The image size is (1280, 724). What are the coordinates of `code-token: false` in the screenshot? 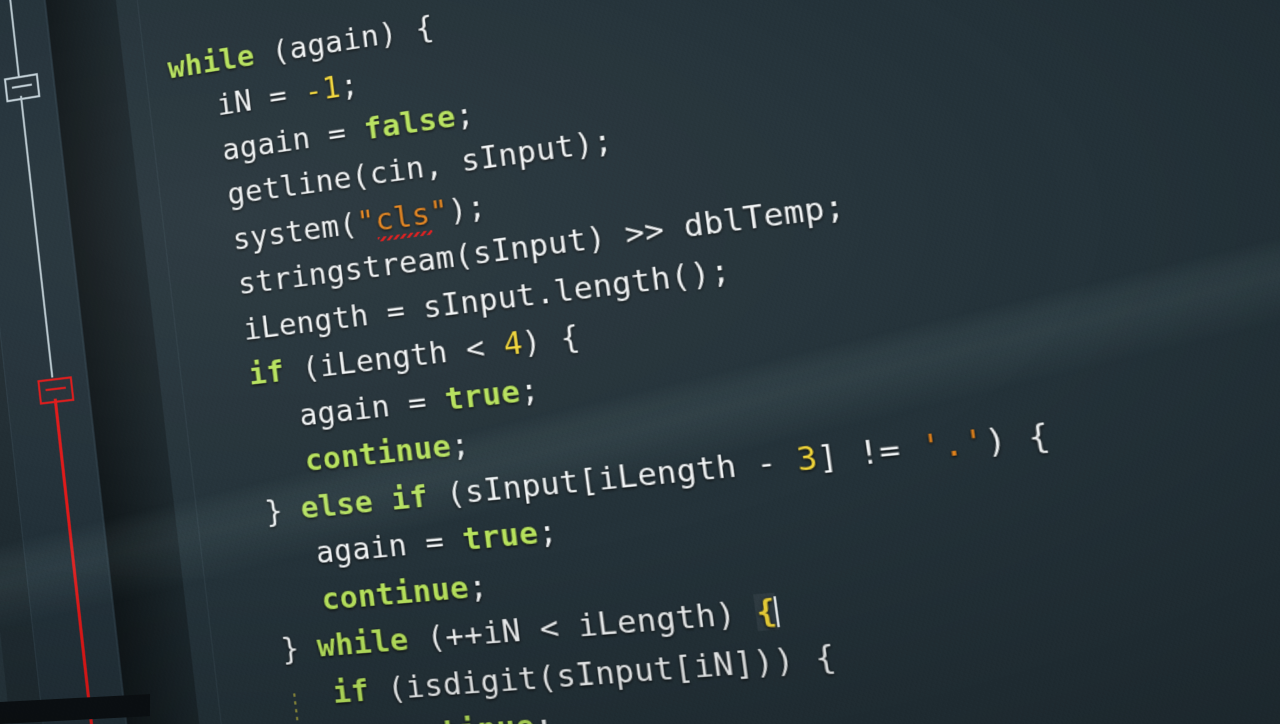 It's located at (409, 122).